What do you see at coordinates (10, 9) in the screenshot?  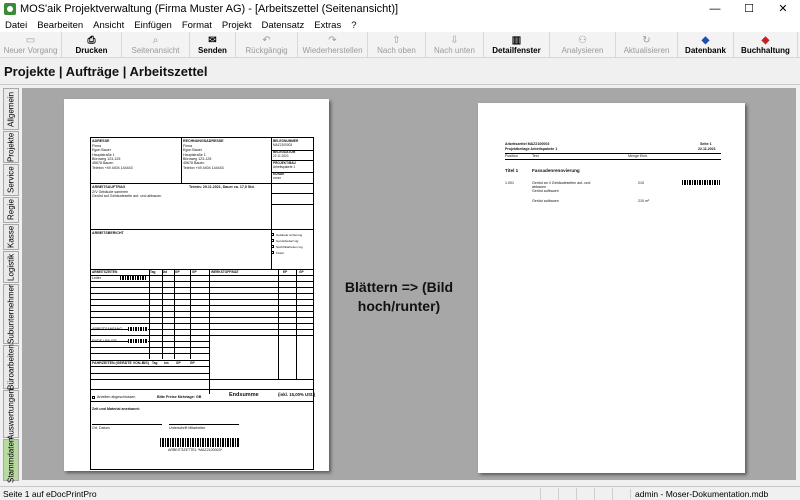 I see `app-icon` at bounding box center [10, 9].